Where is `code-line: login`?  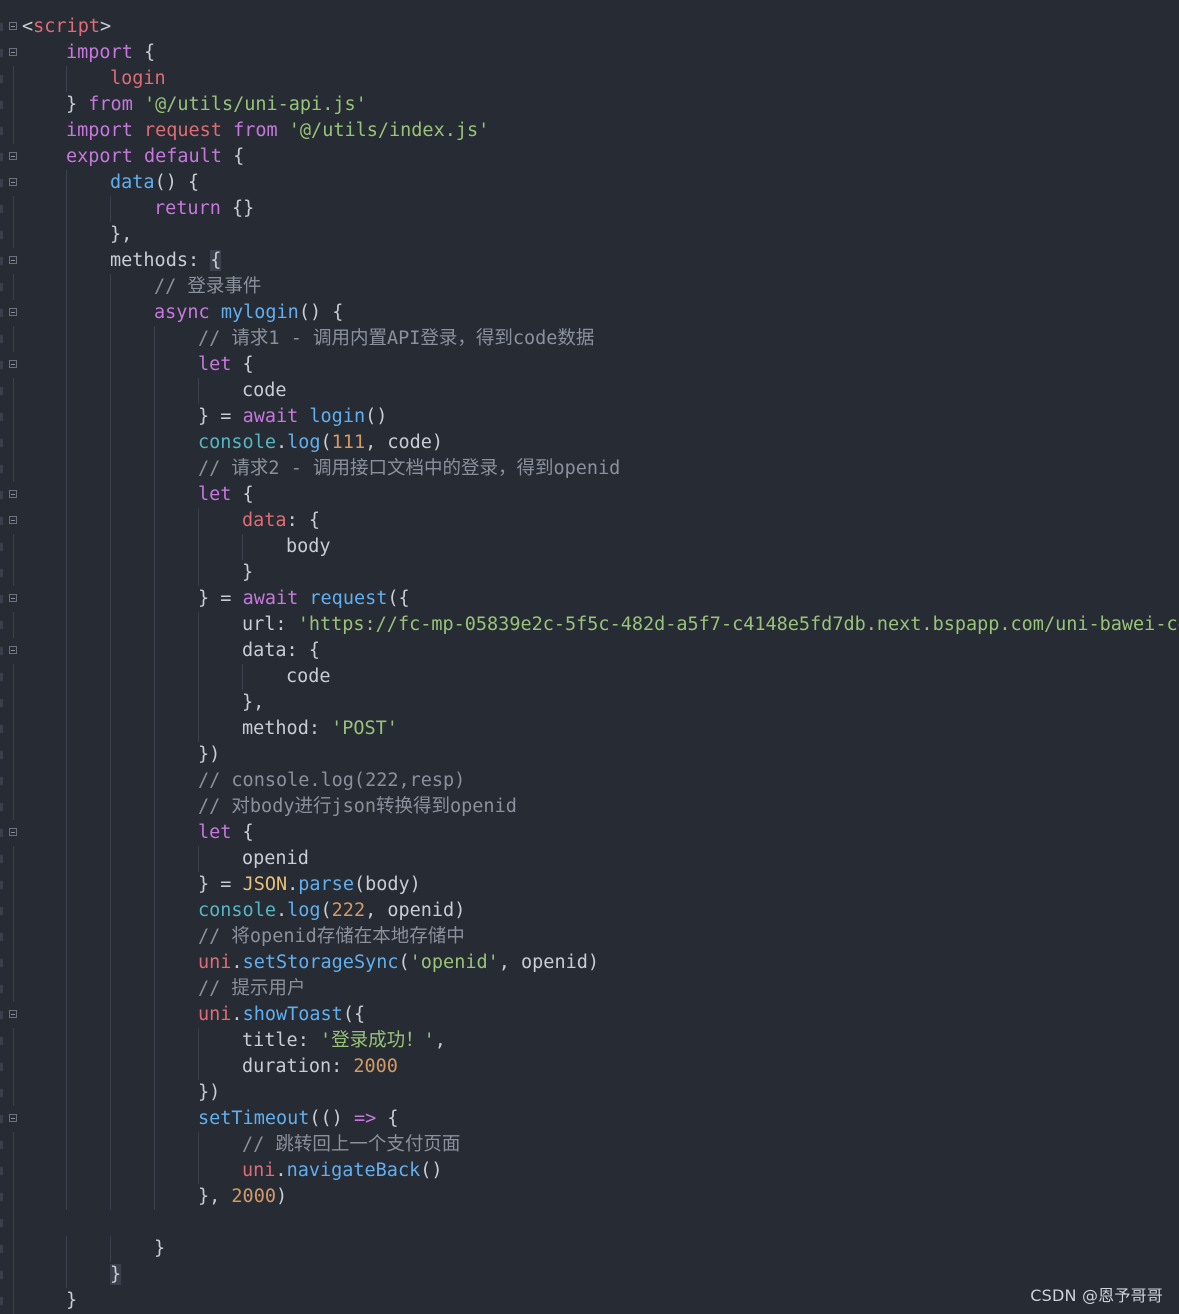
code-line: login is located at coordinates (600, 79).